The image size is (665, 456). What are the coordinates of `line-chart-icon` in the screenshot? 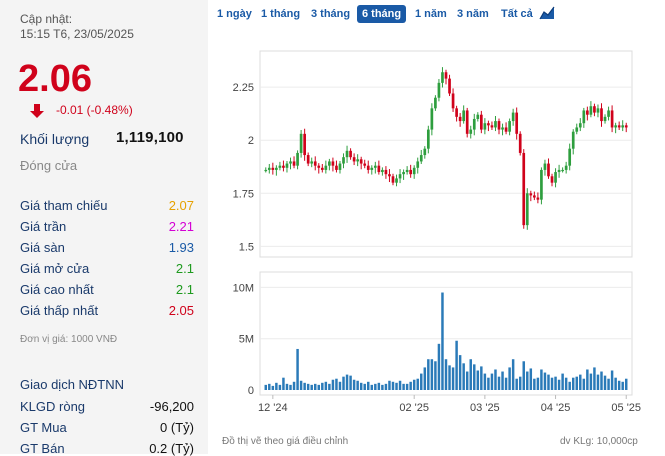 It's located at (547, 15).